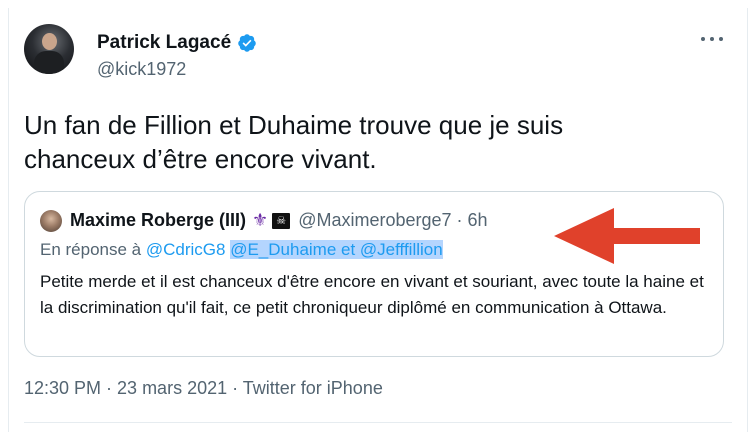 The height and width of the screenshot is (436, 756). What do you see at coordinates (378, 422) in the screenshot?
I see `divider` at bounding box center [378, 422].